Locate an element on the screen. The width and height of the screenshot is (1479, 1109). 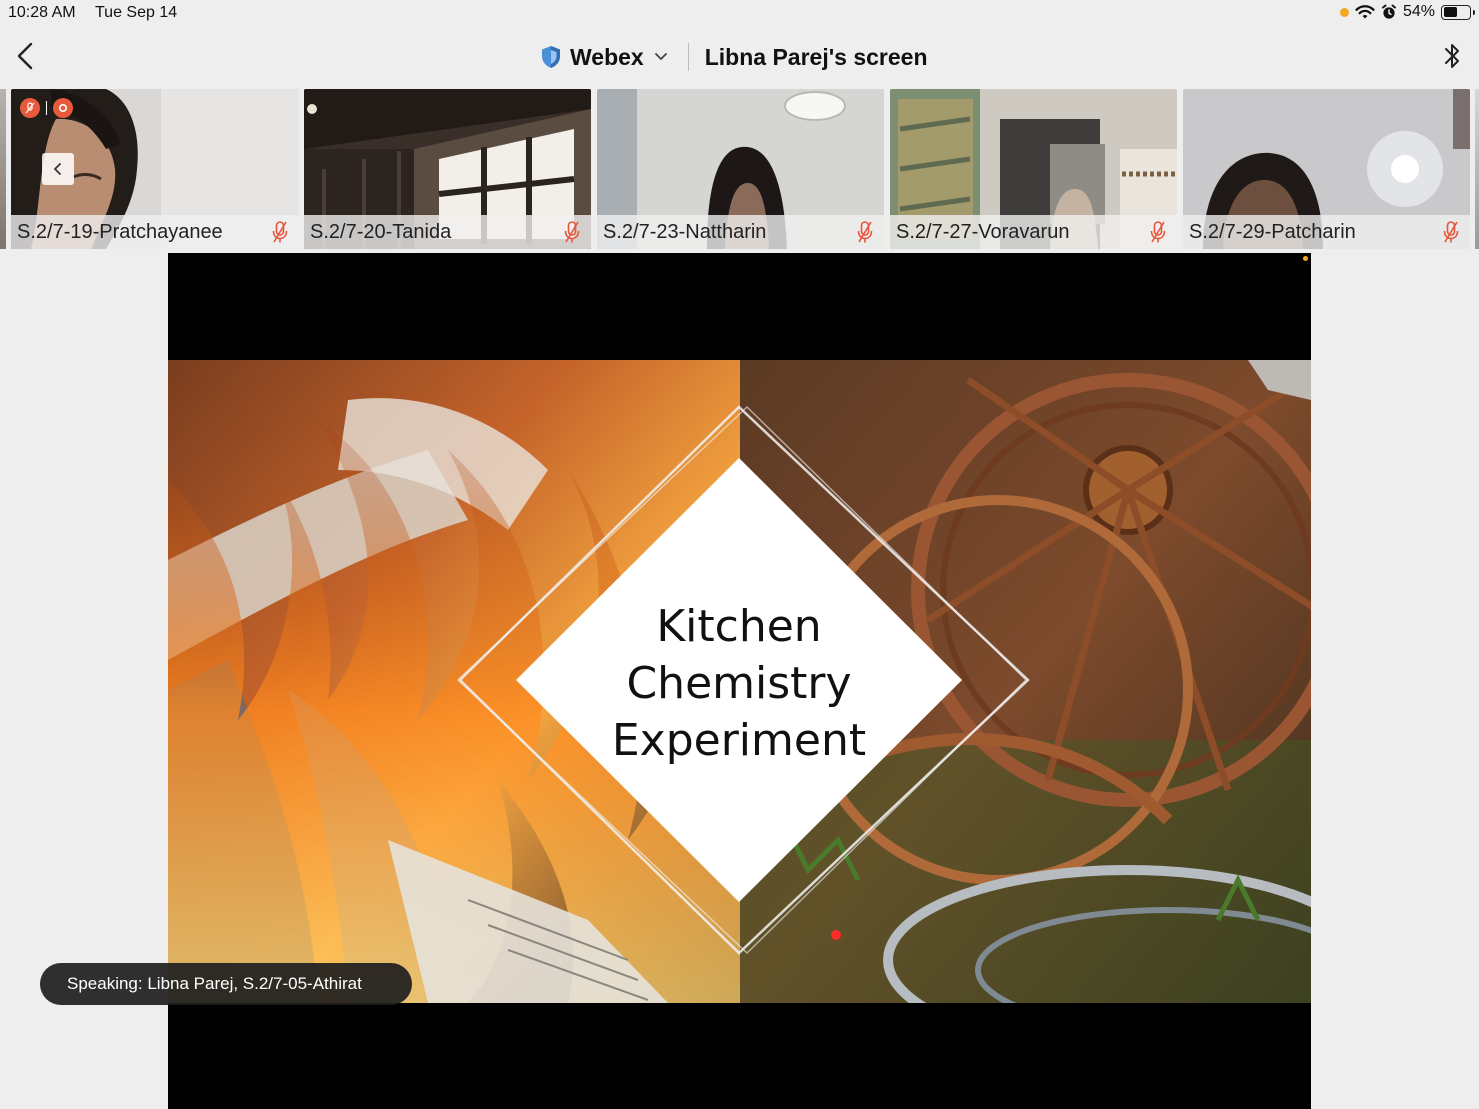
slide-title-line: Experiment is located at coordinates (739, 740).